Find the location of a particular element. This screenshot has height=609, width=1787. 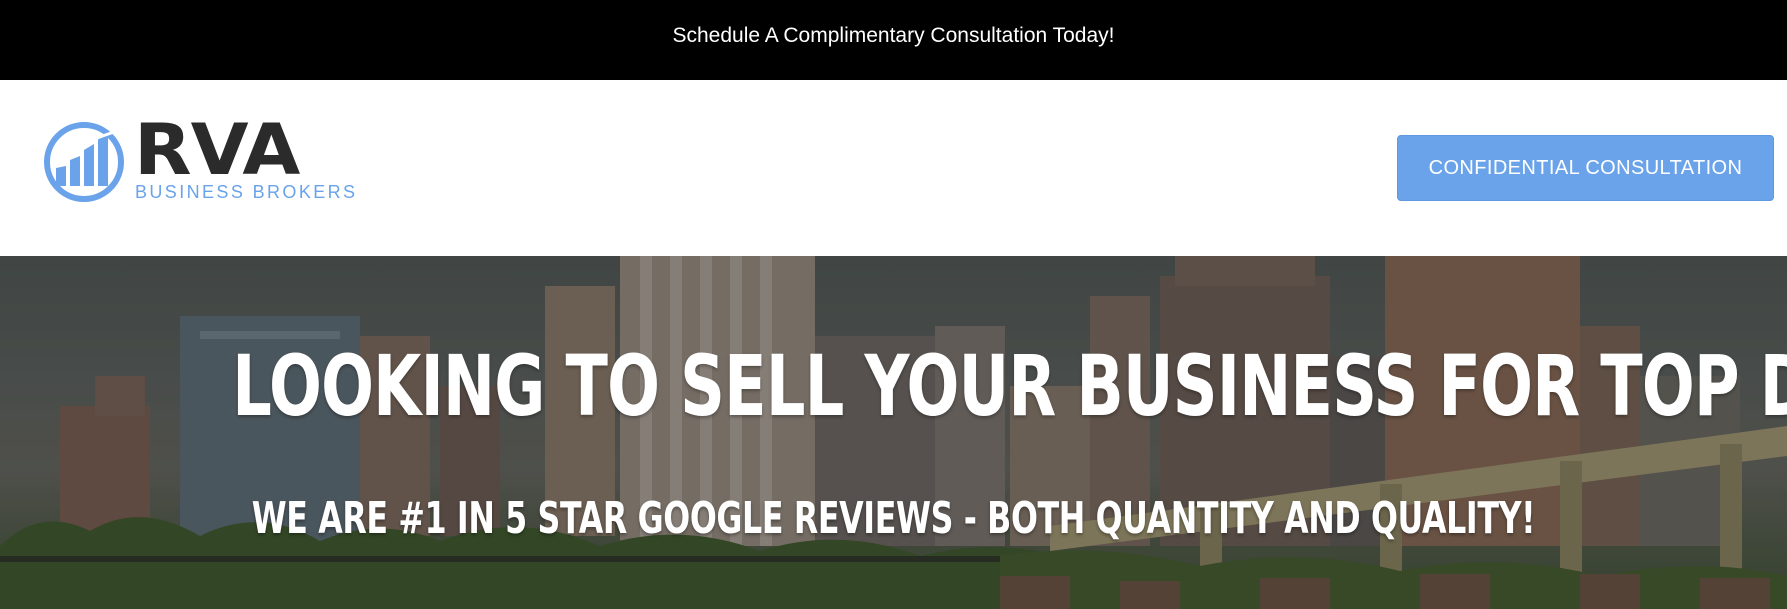

logo-wordmark: RVA is located at coordinates (217, 150).